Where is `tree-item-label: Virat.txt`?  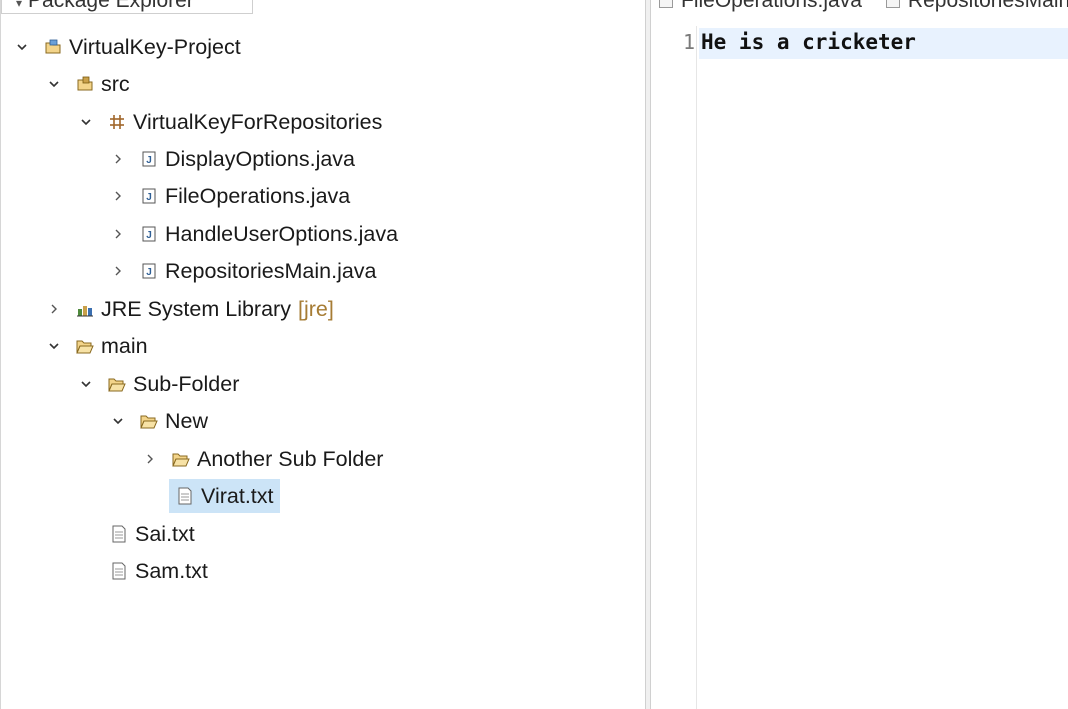 tree-item-label: Virat.txt is located at coordinates (237, 495).